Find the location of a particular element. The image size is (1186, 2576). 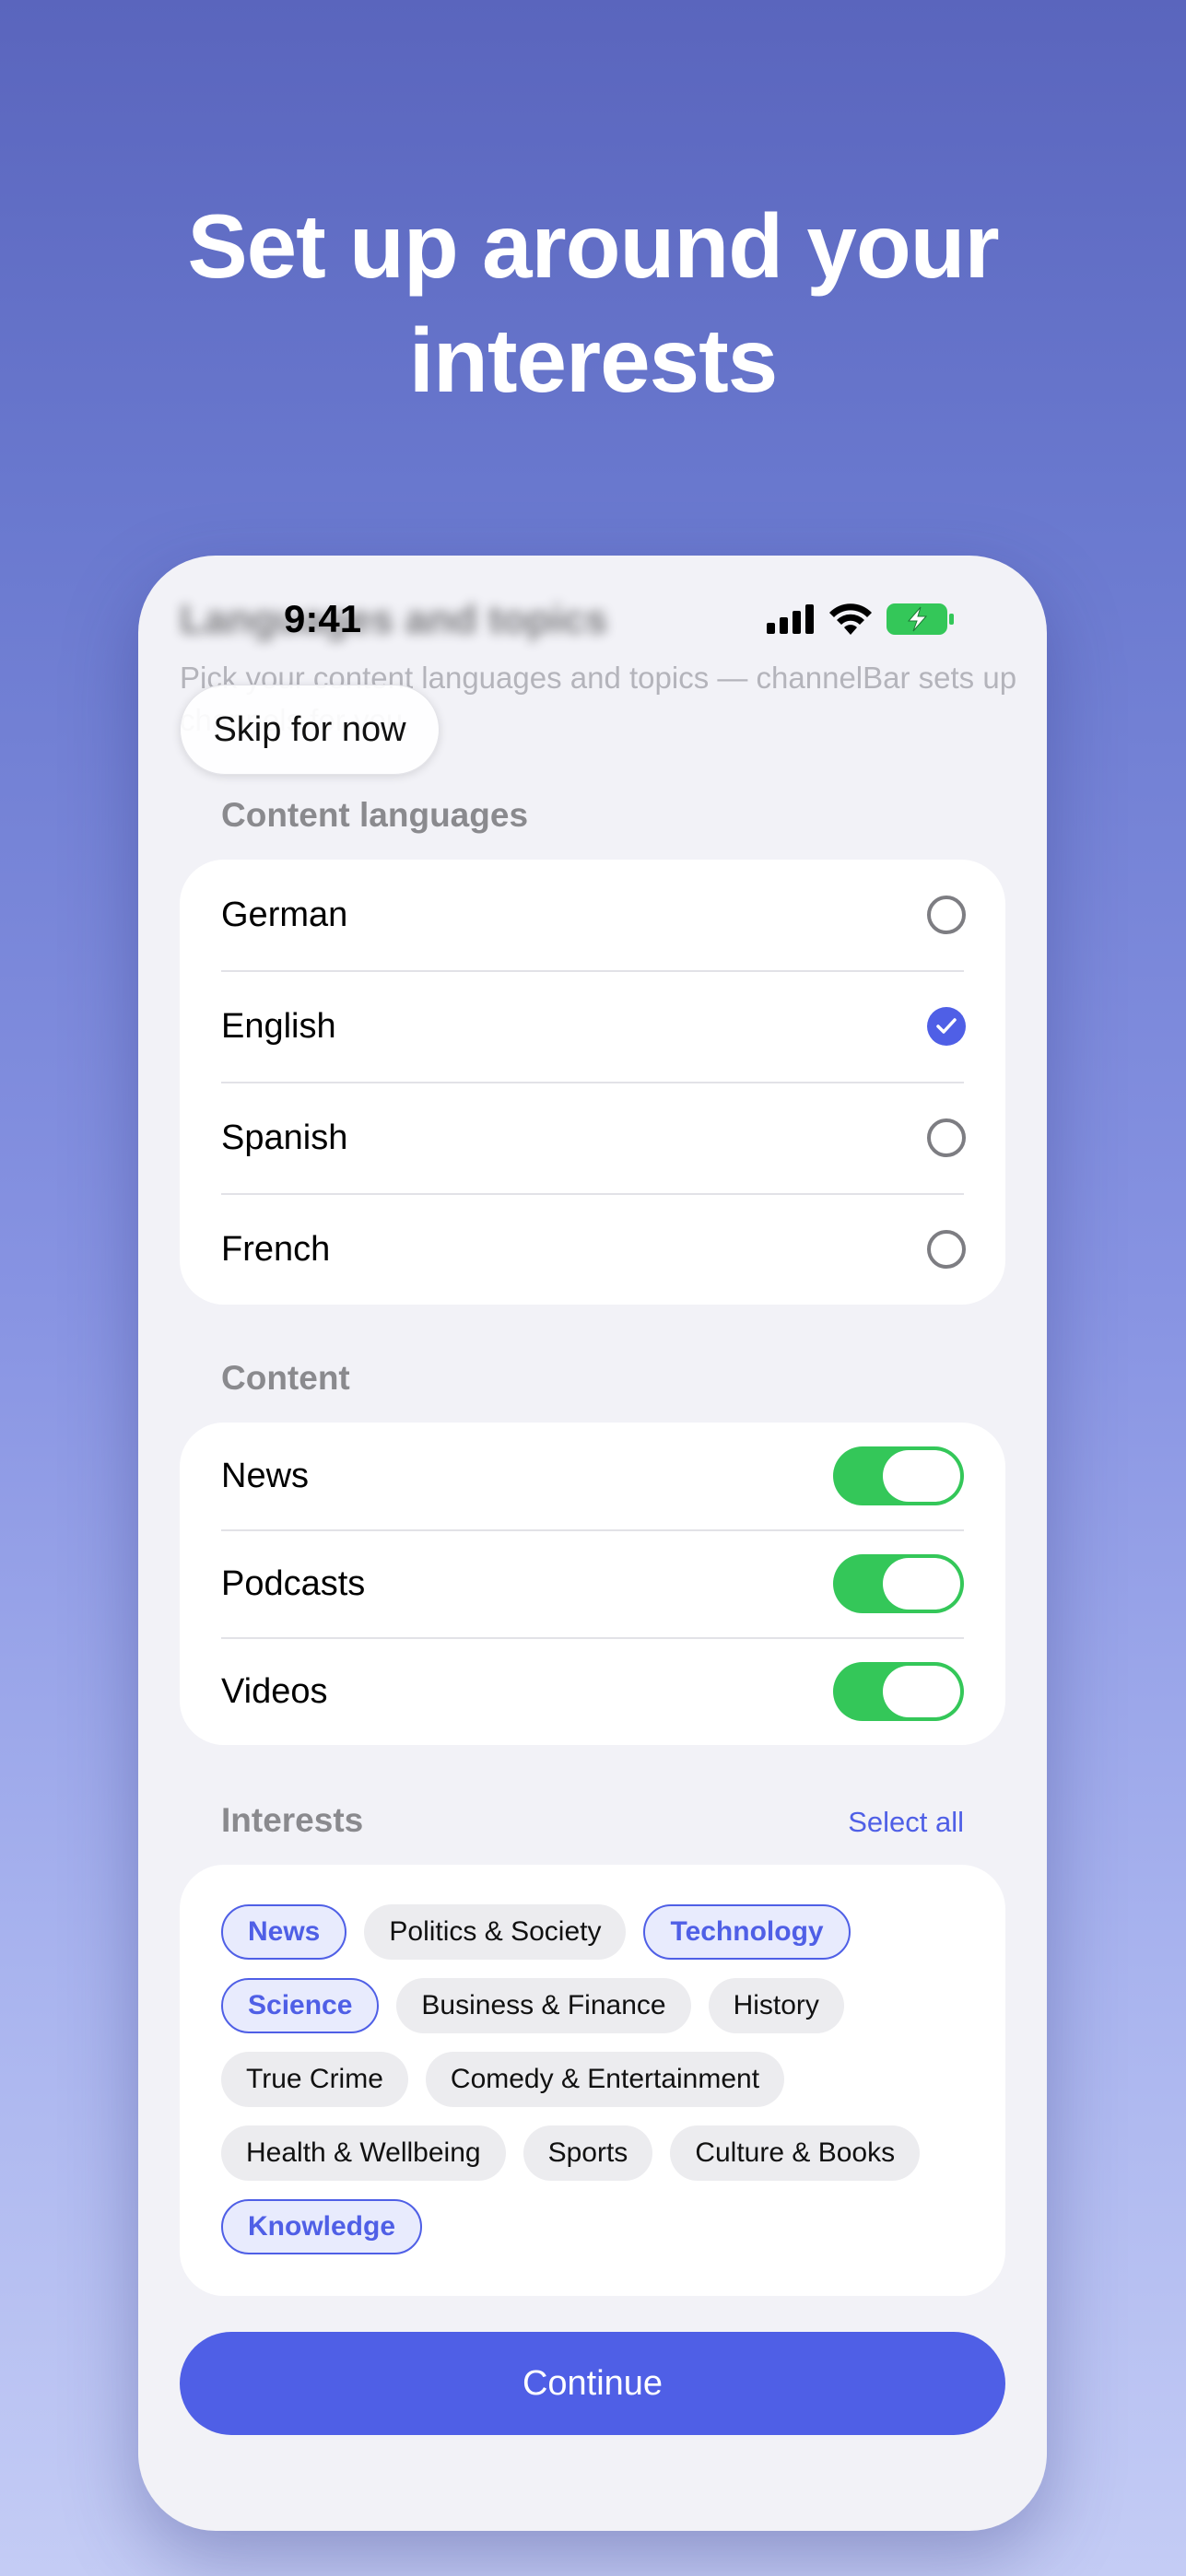

chip-knowledge: Knowledge is located at coordinates (322, 2226).